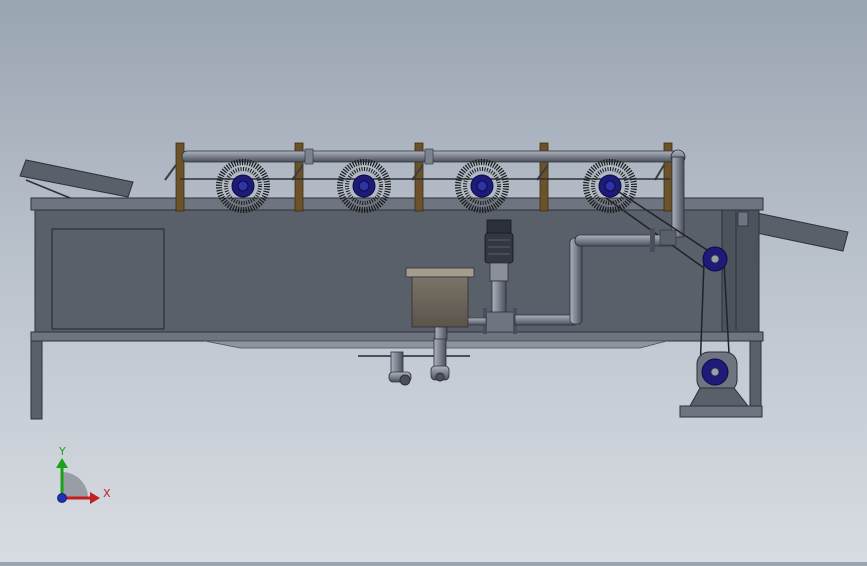  I want to click on y-axis-label: Y, so click(62, 451).